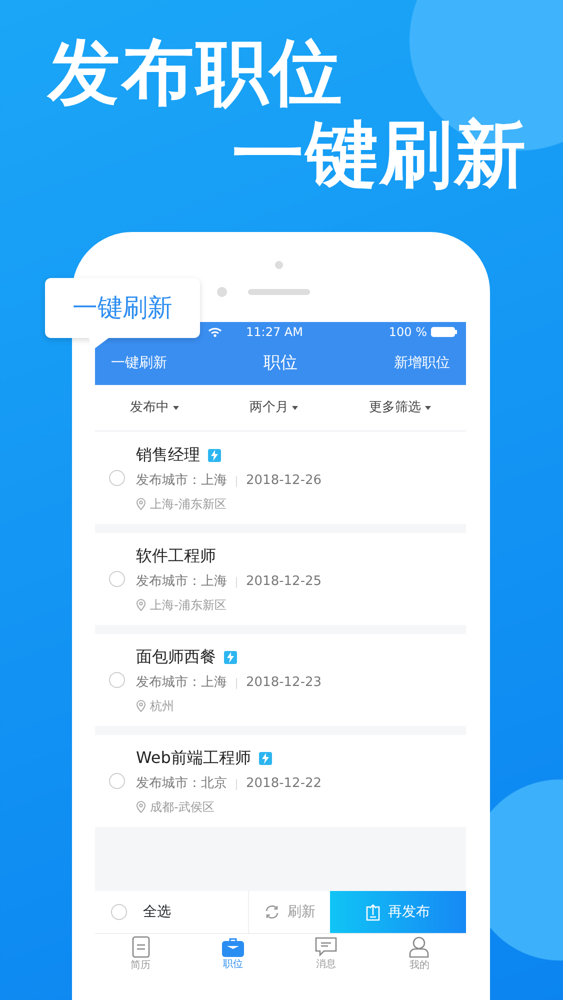 The height and width of the screenshot is (1000, 563). What do you see at coordinates (279, 265) in the screenshot?
I see `sensor-icon` at bounding box center [279, 265].